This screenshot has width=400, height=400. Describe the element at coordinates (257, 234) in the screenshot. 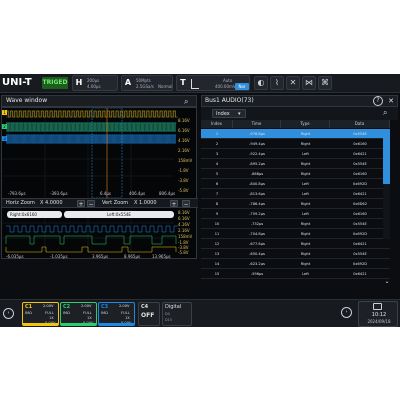

I see `table-cell: -704.8µs` at that location.